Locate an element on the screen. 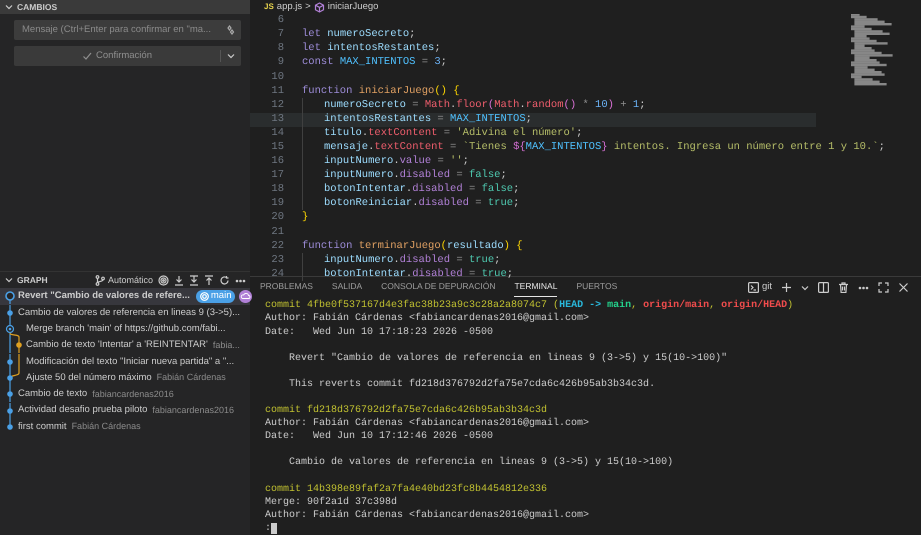 The height and width of the screenshot is (535, 921). section-header: CAMBIOS is located at coordinates (125, 7).